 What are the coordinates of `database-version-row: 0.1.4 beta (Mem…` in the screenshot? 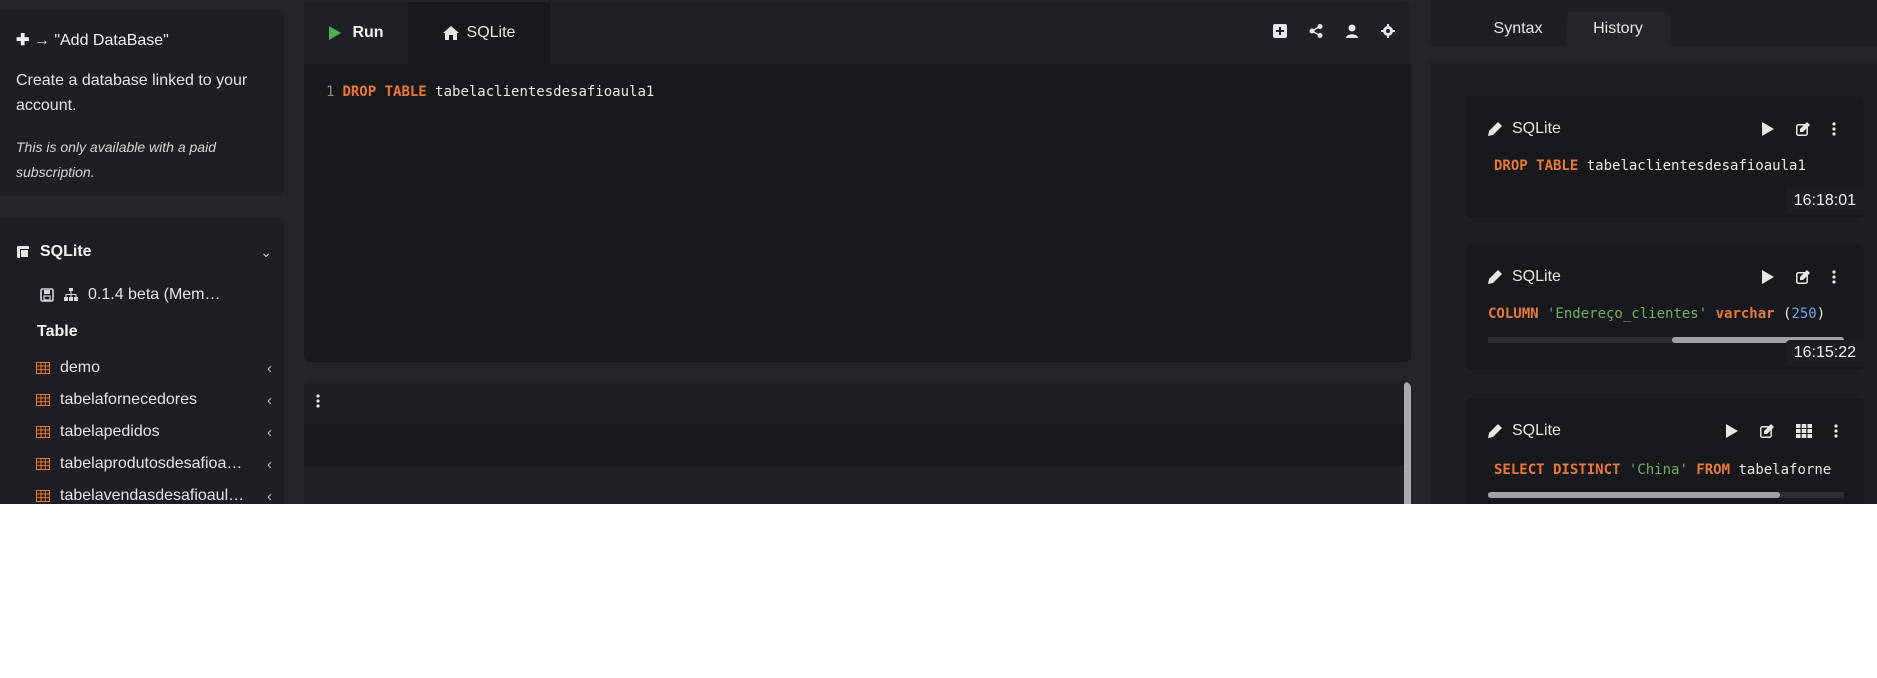 It's located at (130, 295).